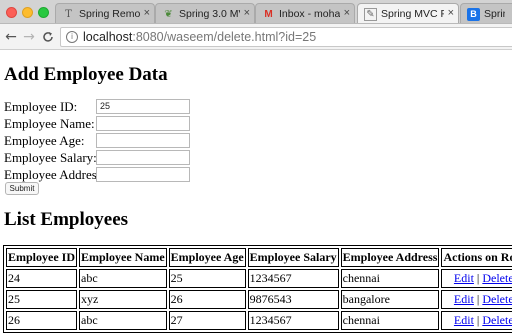 The height and width of the screenshot is (335, 512). I want to click on reload-icon, so click(48, 37).